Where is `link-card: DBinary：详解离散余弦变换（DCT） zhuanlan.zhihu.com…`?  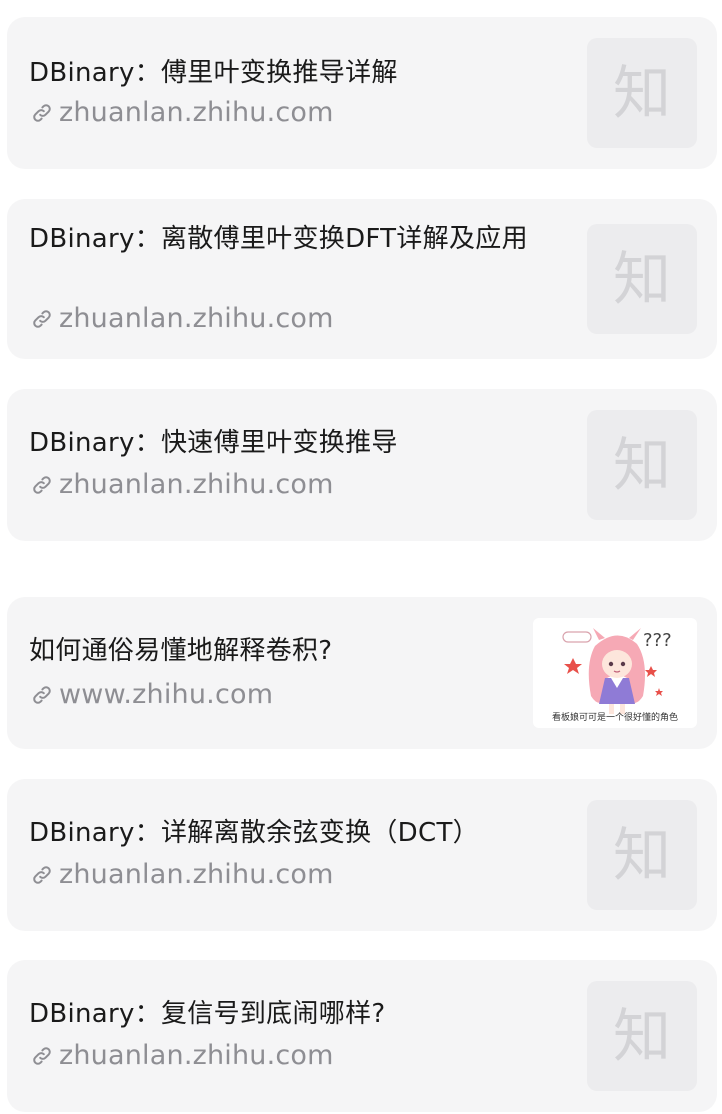
link-card: DBinary：详解离散余弦变换（DCT） zhuanlan.zhihu.com… is located at coordinates (362, 855).